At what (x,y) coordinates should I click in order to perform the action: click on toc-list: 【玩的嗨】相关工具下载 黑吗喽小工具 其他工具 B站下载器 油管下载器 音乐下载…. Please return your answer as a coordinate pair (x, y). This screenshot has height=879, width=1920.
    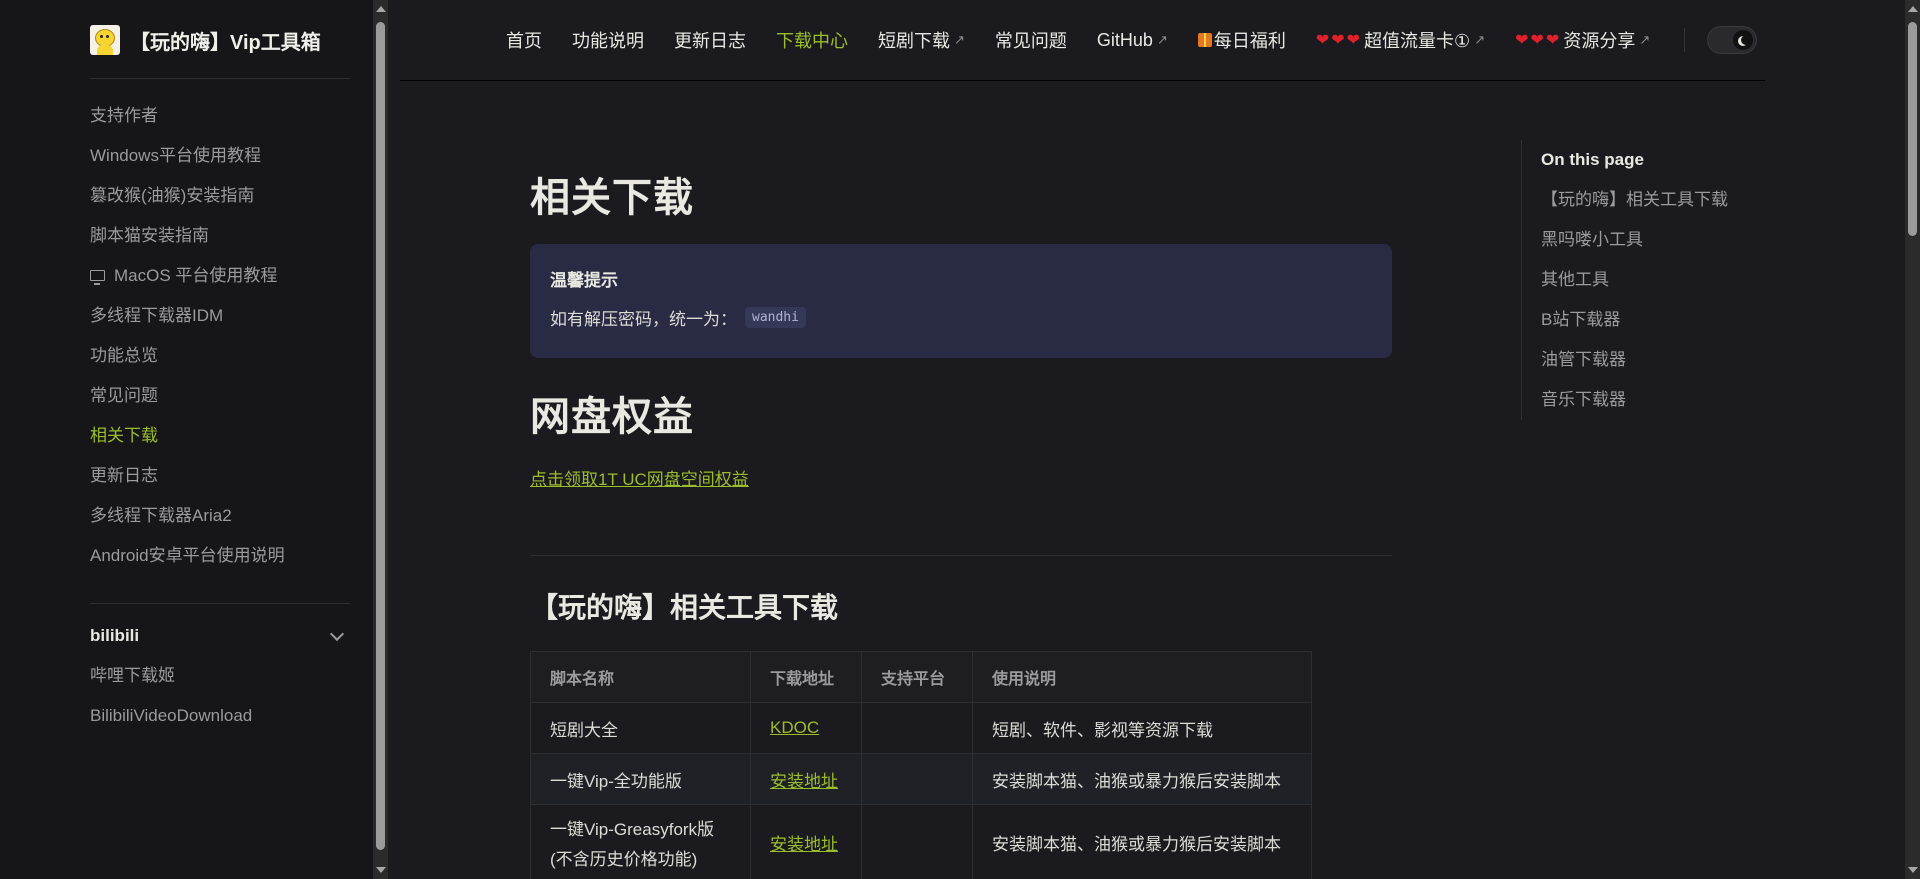
    Looking at the image, I should click on (1634, 300).